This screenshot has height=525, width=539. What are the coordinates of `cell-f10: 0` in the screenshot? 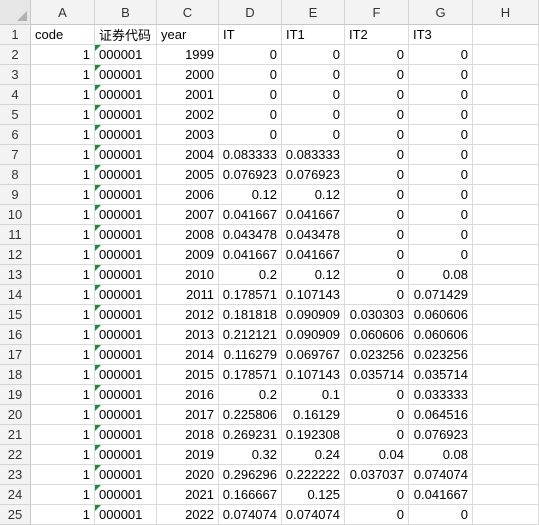 It's located at (377, 215).